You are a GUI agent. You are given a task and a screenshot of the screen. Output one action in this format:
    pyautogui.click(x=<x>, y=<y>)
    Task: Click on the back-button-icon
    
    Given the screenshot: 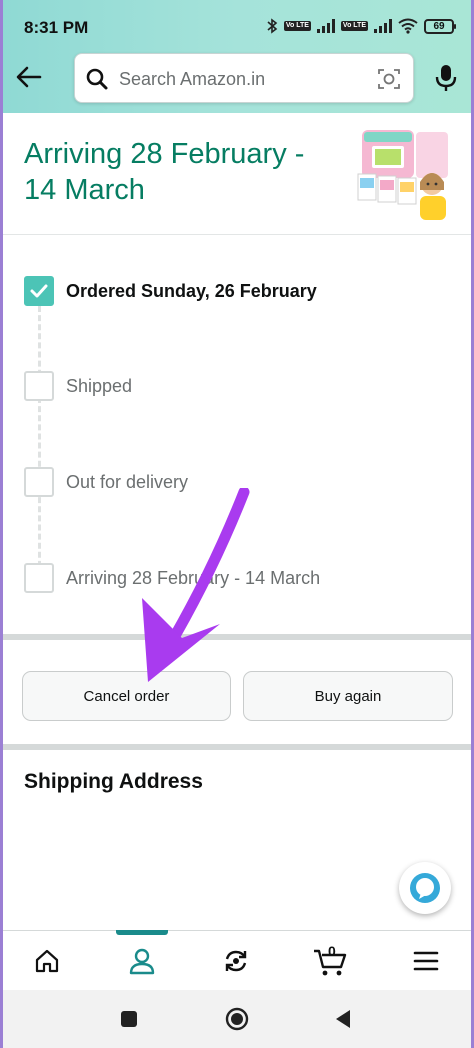 What is the action you would take?
    pyautogui.click(x=343, y=1019)
    